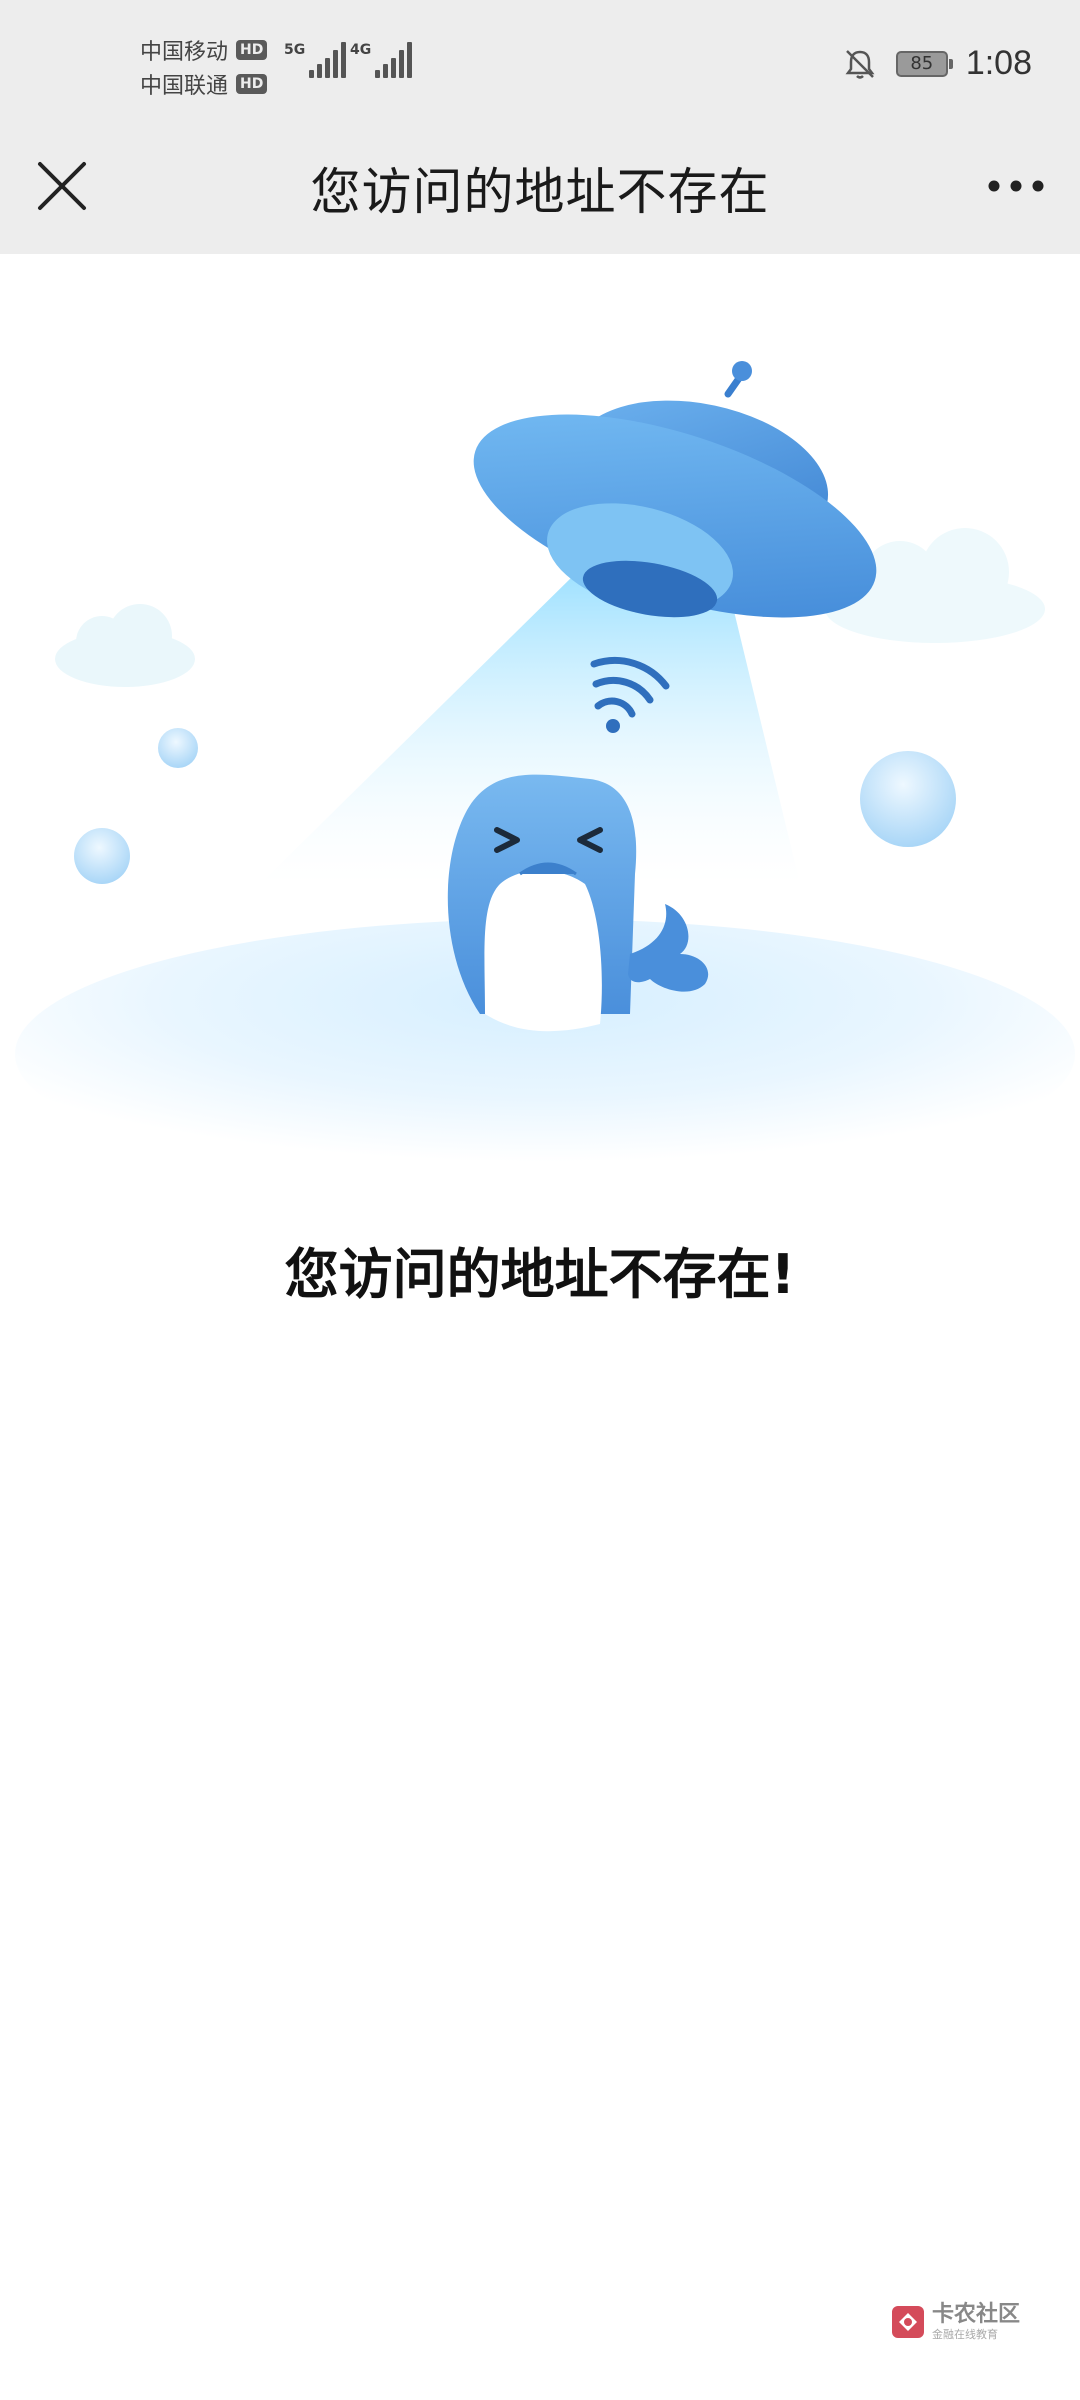  I want to click on clock: 1:08, so click(998, 63).